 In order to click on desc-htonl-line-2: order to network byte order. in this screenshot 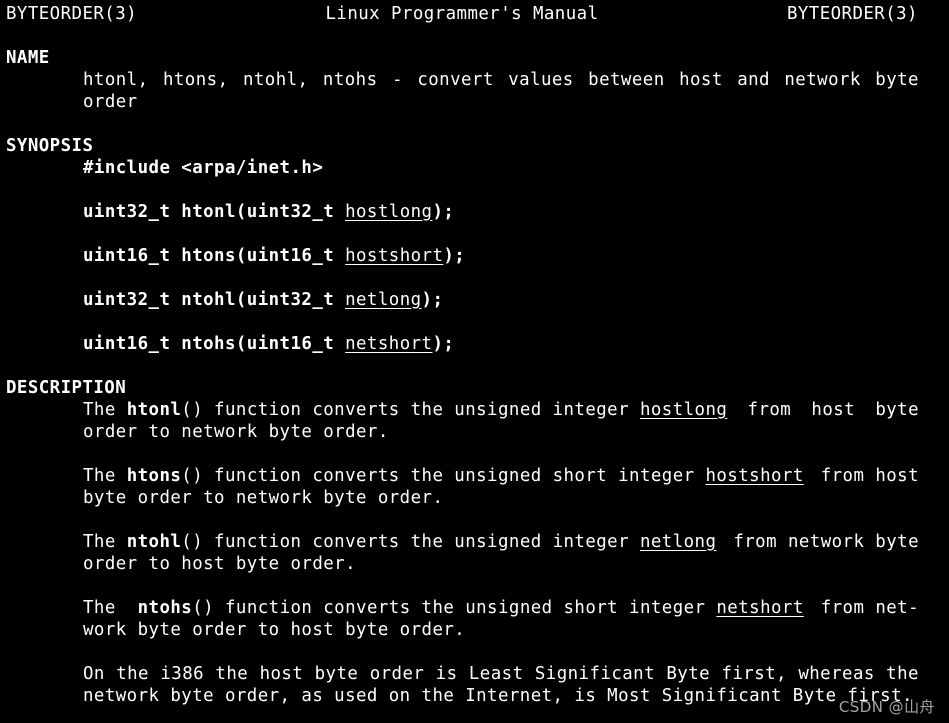, I will do `click(236, 432)`.